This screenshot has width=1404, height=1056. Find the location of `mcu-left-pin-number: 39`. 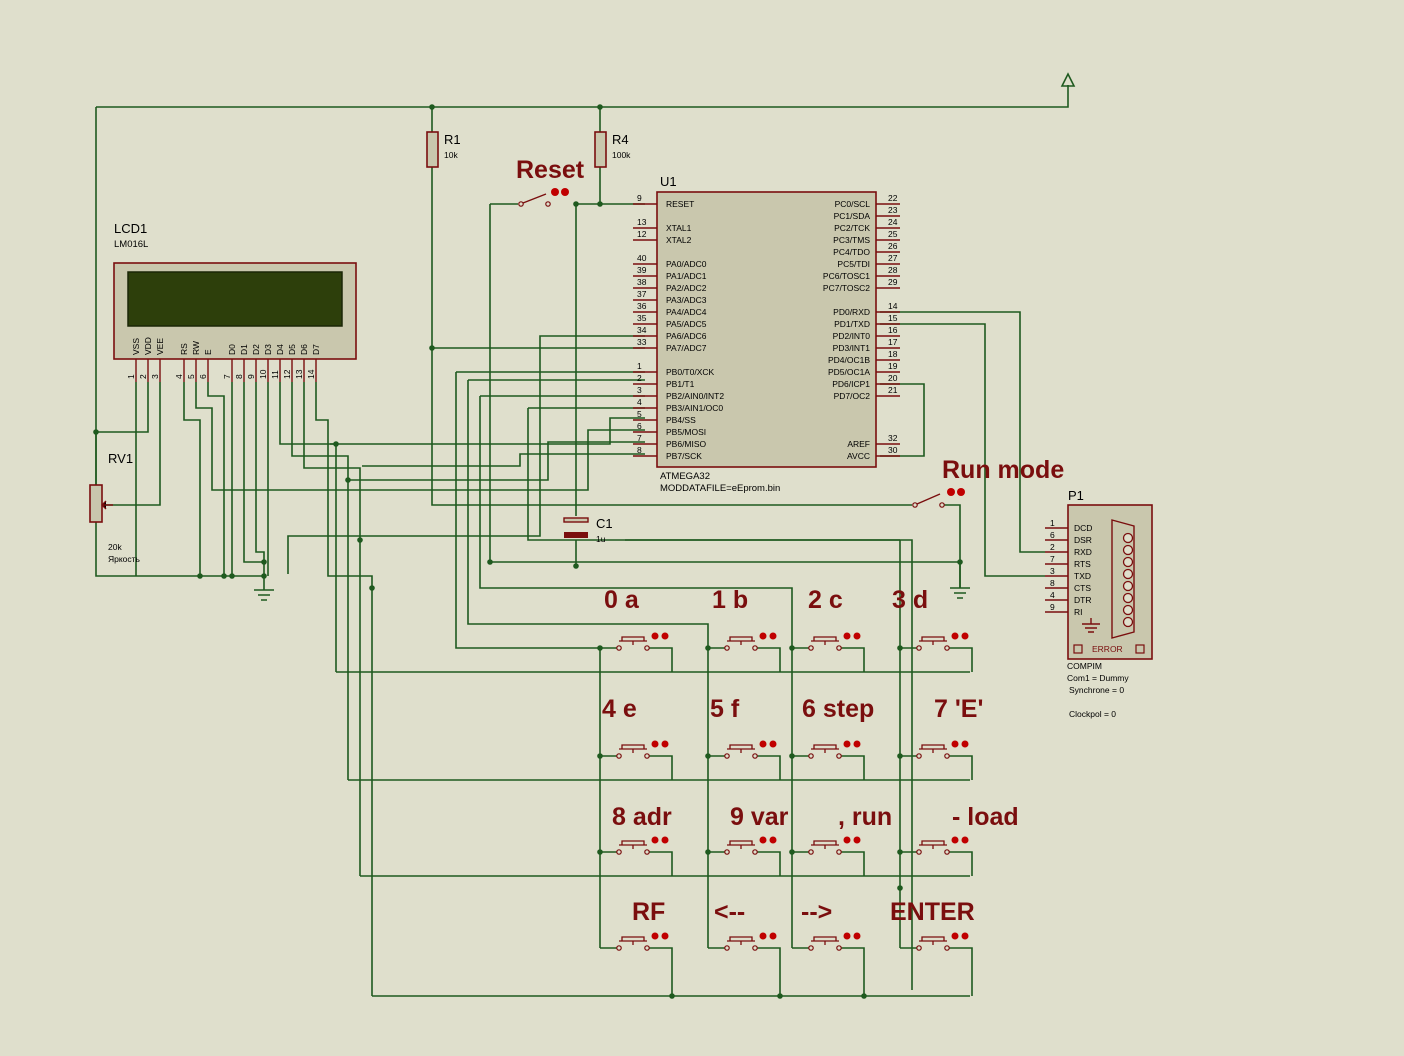

mcu-left-pin-number: 39 is located at coordinates (642, 270).